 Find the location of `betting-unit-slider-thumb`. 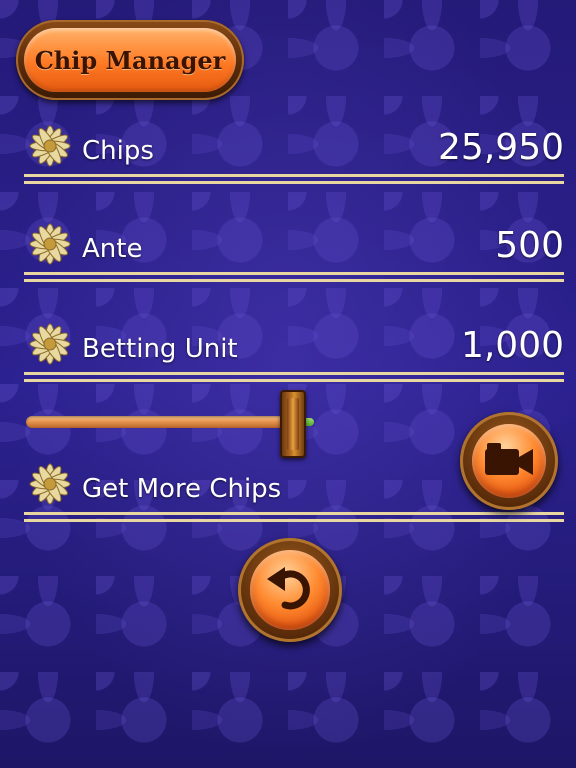

betting-unit-slider-thumb is located at coordinates (293, 424).